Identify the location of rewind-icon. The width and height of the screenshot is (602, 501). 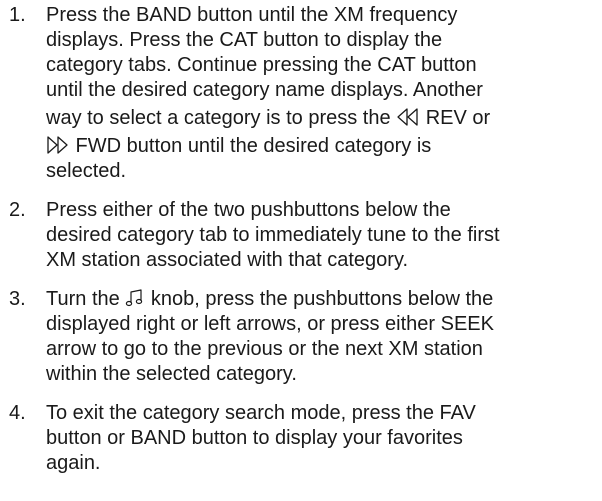
(408, 117).